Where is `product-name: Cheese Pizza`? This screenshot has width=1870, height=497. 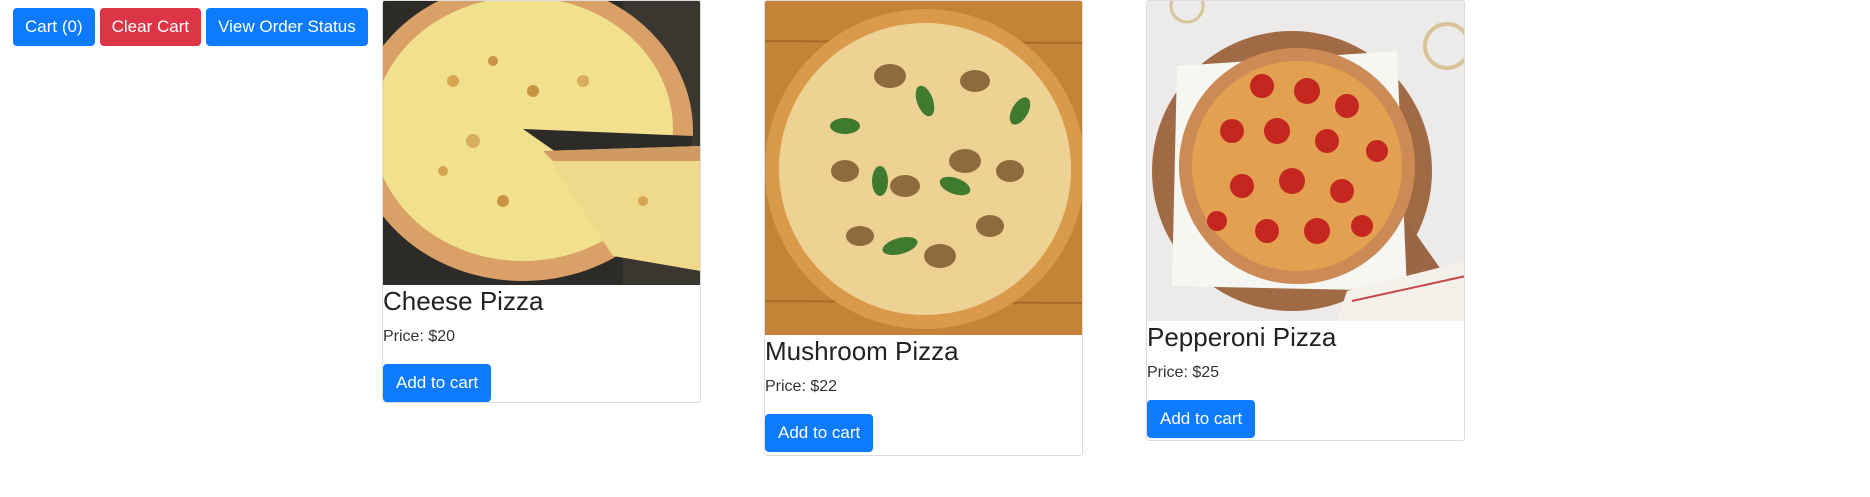 product-name: Cheese Pizza is located at coordinates (463, 301).